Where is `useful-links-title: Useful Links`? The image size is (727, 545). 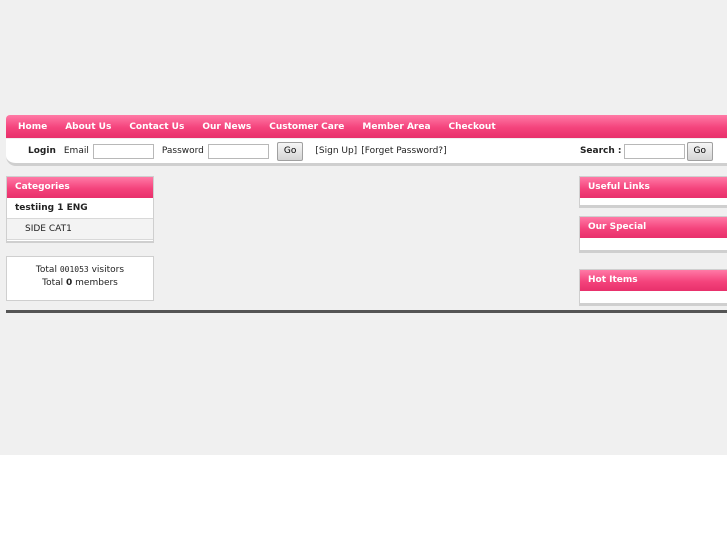 useful-links-title: Useful Links is located at coordinates (653, 187).